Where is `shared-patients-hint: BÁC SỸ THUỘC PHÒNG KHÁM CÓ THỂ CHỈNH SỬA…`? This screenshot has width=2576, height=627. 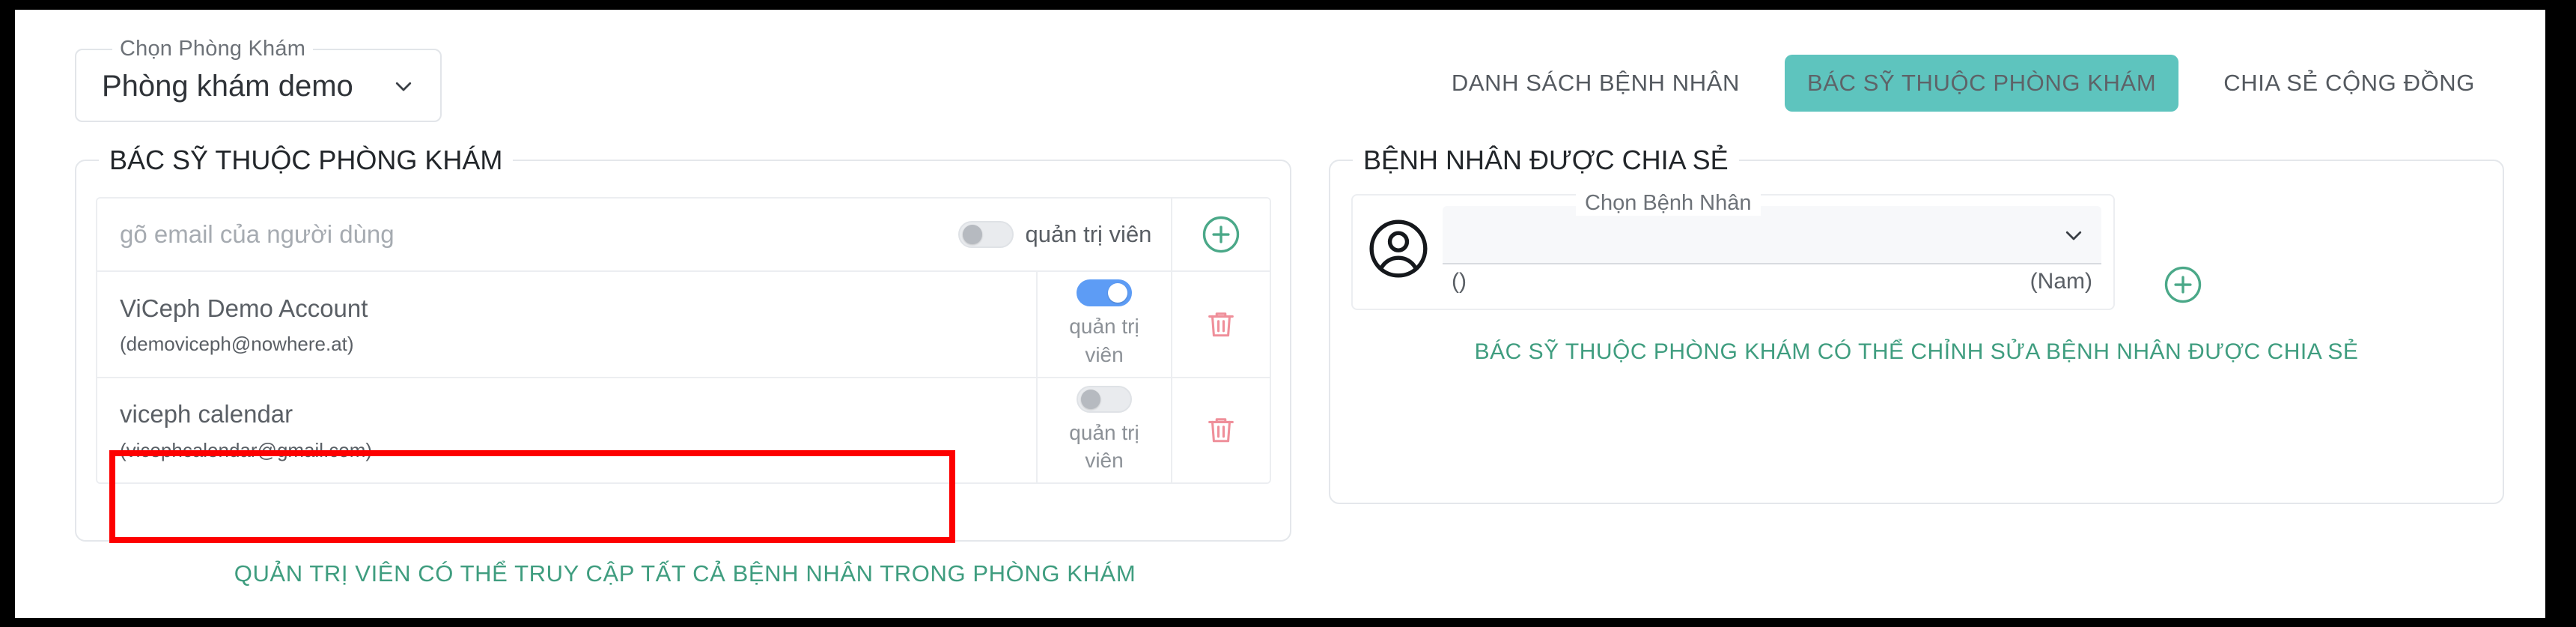
shared-patients-hint: BÁC SỸ THUỘC PHÒNG KHÁM CÓ THỂ CHỈNH SỬA… is located at coordinates (1916, 351).